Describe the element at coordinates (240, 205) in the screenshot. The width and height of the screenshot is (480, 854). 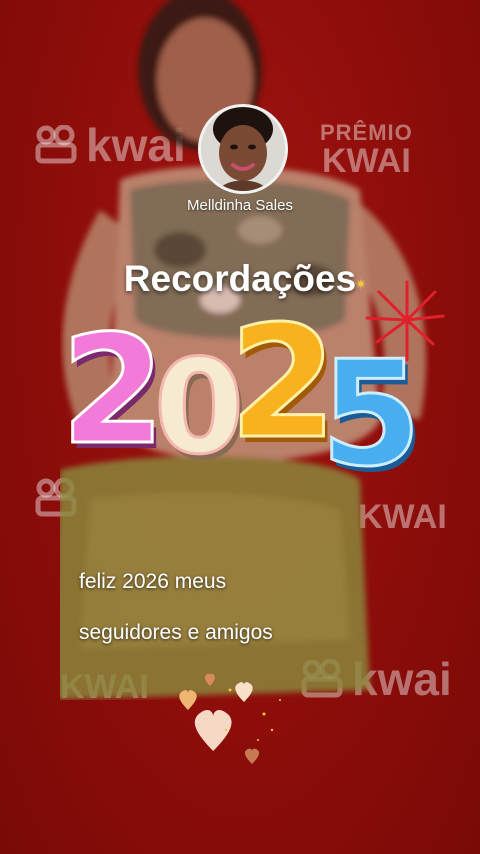
I see `username: Melldinha Sales` at that location.